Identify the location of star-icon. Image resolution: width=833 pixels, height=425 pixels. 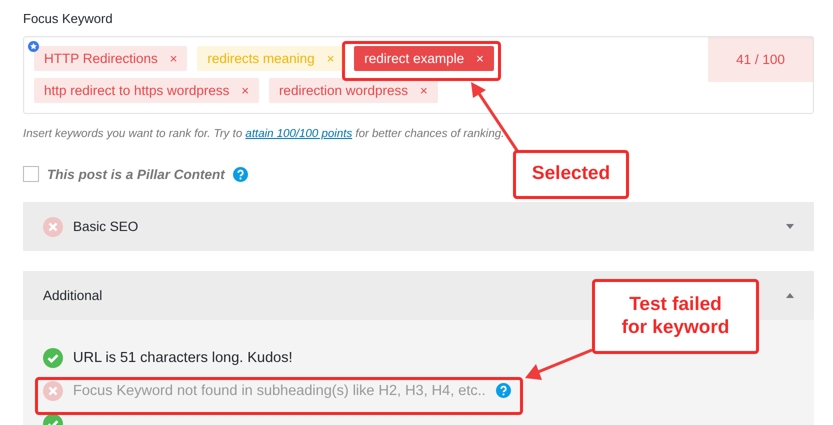
(33, 46).